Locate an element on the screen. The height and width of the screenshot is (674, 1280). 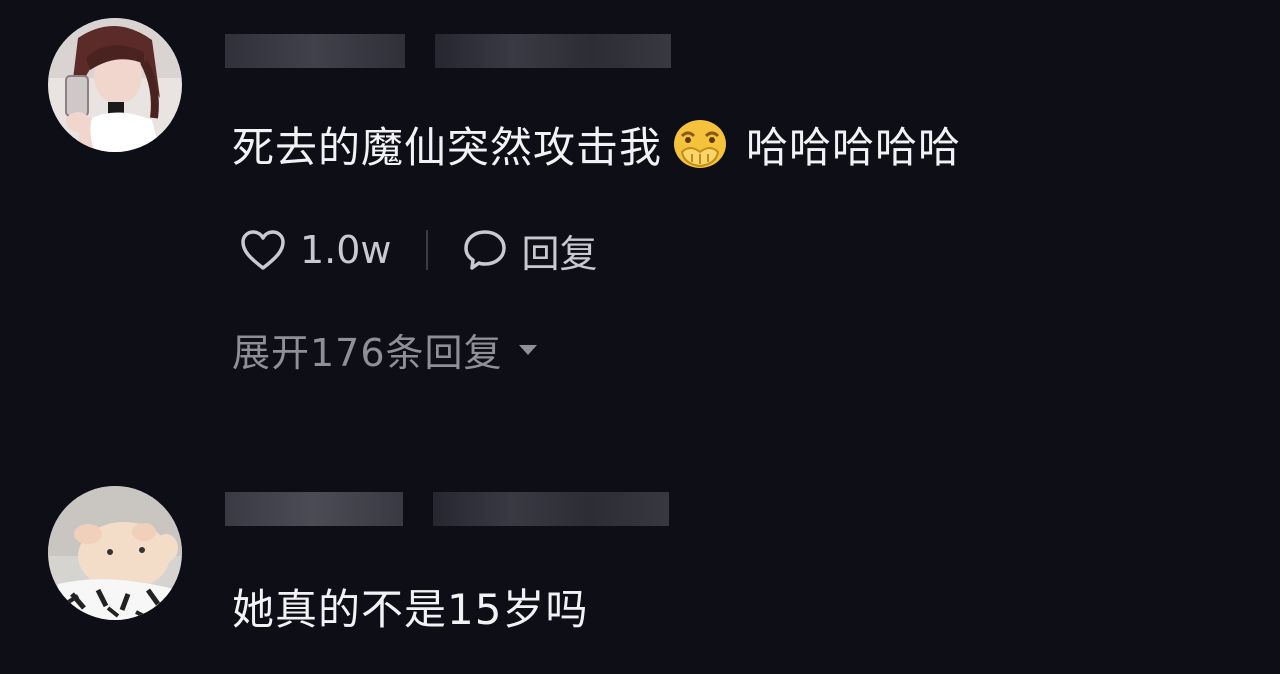
heart-icon is located at coordinates (263, 250).